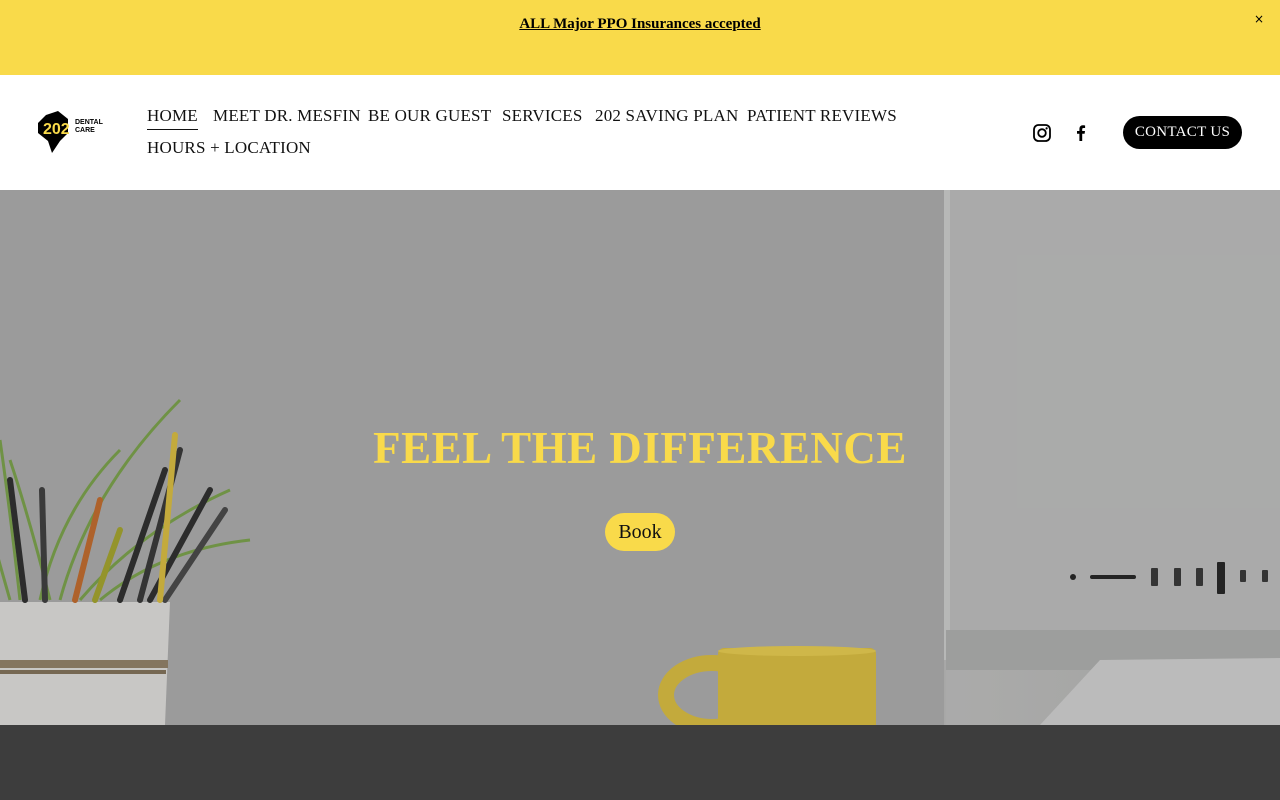 This screenshot has width=1280, height=800. I want to click on announcement-link: ALL Major PPO Insurances accepted, so click(640, 24).